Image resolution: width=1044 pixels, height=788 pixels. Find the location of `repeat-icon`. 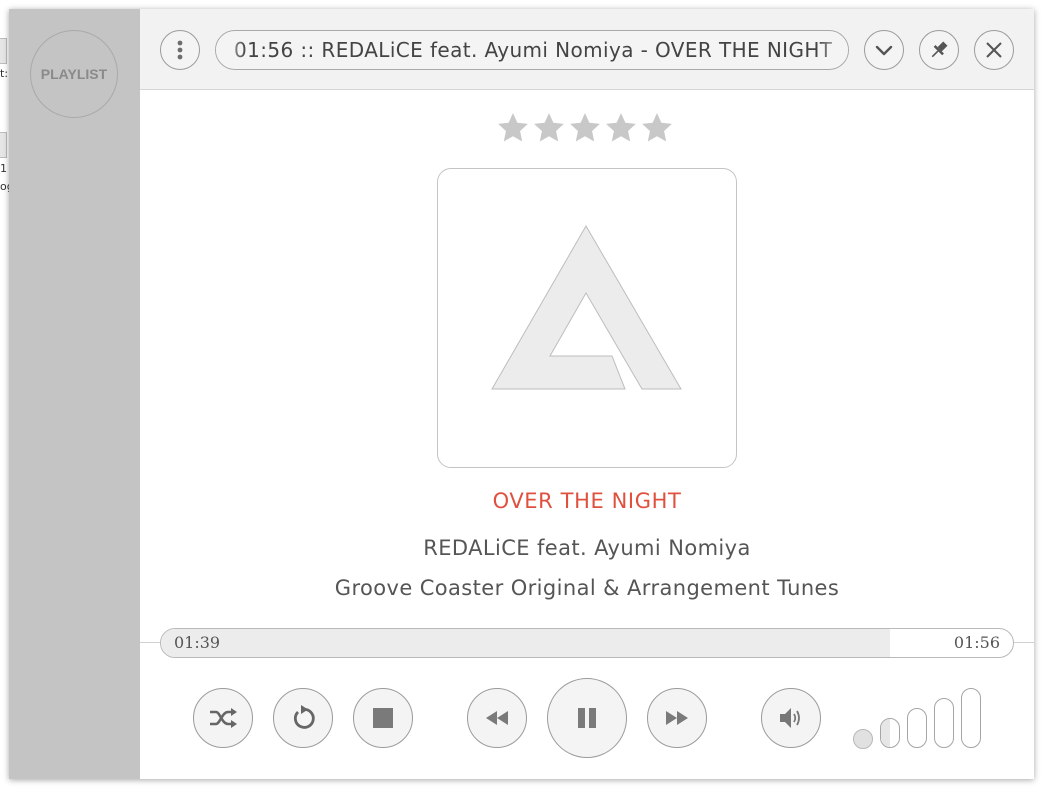

repeat-icon is located at coordinates (304, 717).